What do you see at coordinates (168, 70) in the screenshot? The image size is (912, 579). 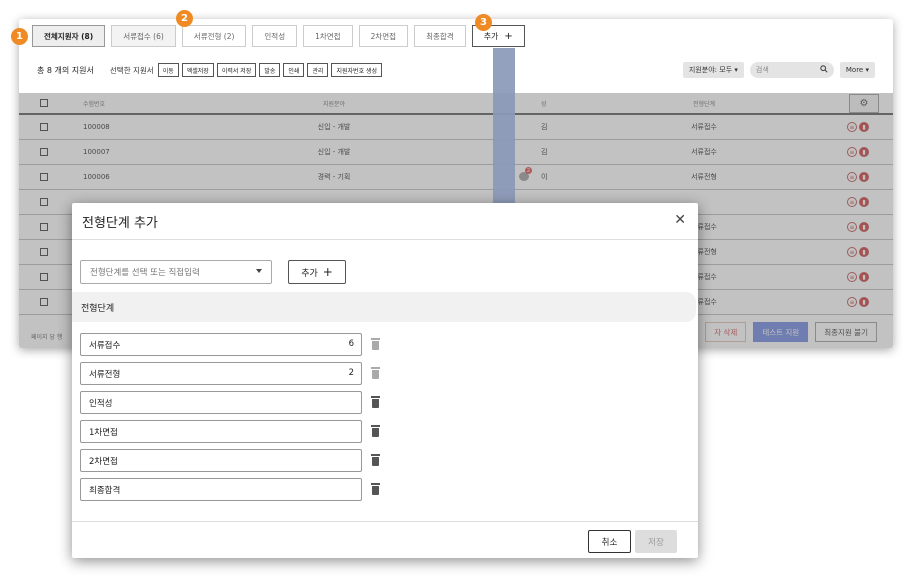 I see `move-button: 이동` at bounding box center [168, 70].